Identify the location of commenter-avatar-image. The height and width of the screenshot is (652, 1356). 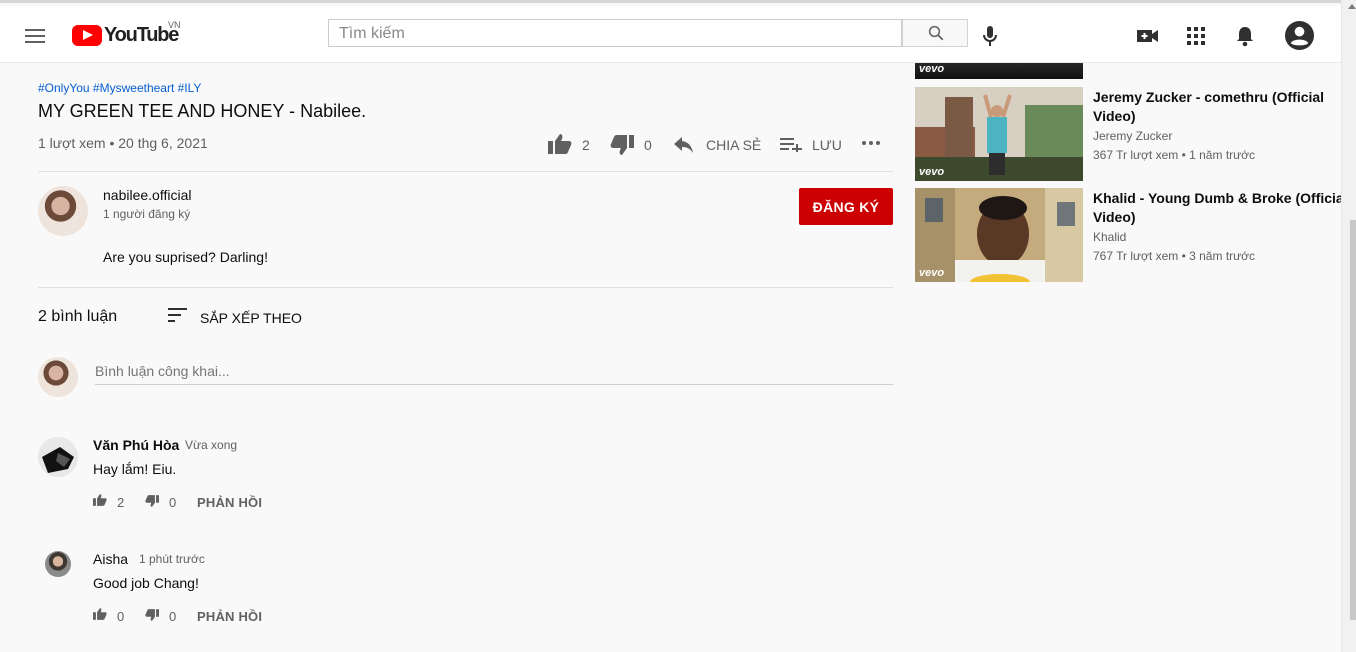
(58, 457).